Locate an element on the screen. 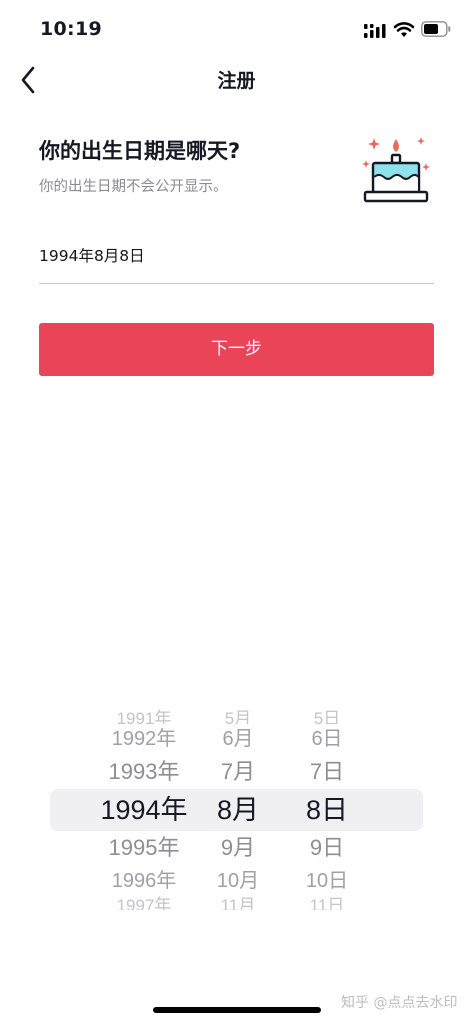 The height and width of the screenshot is (1024, 473). picker-year-selected: 1994年 is located at coordinates (144, 810).